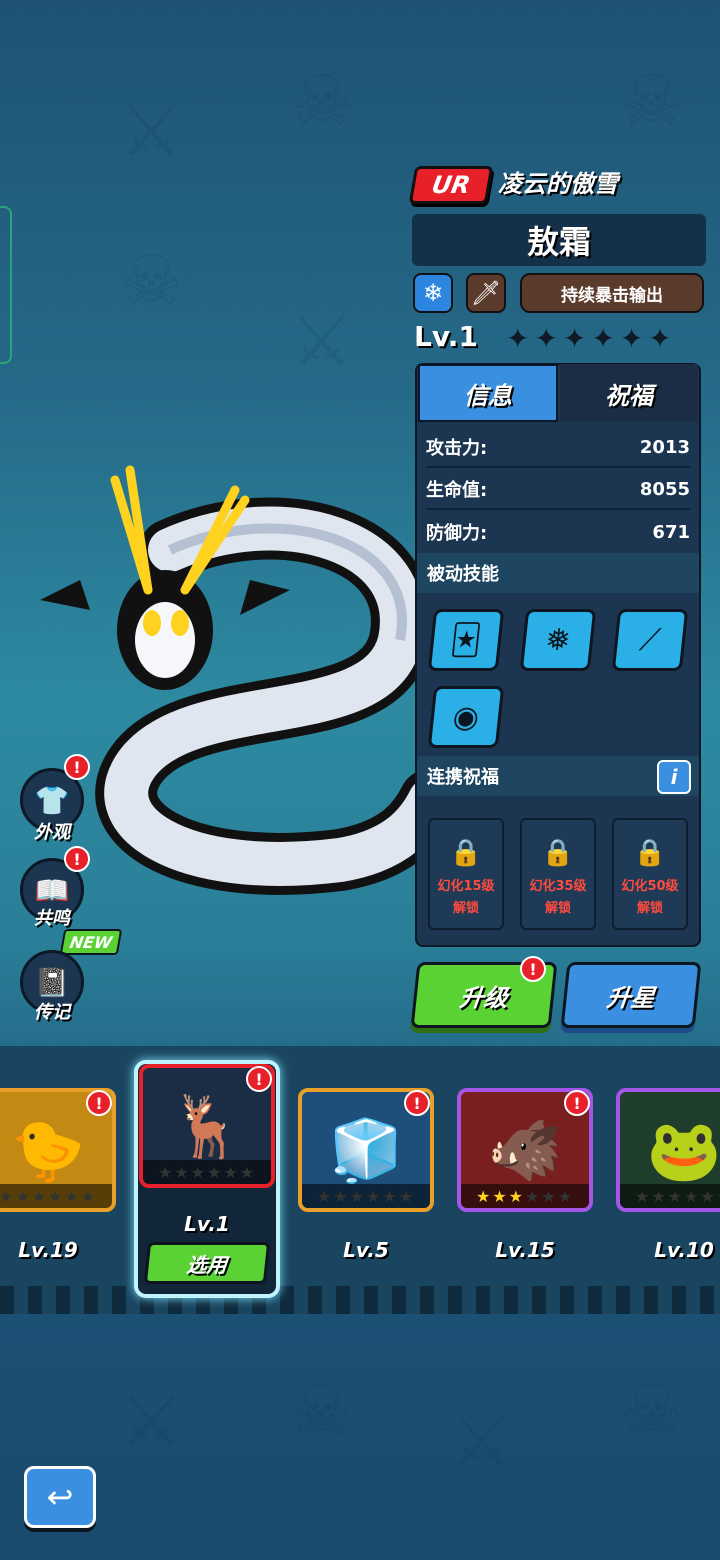  I want to click on snowflake-icon: ❄, so click(433, 293).